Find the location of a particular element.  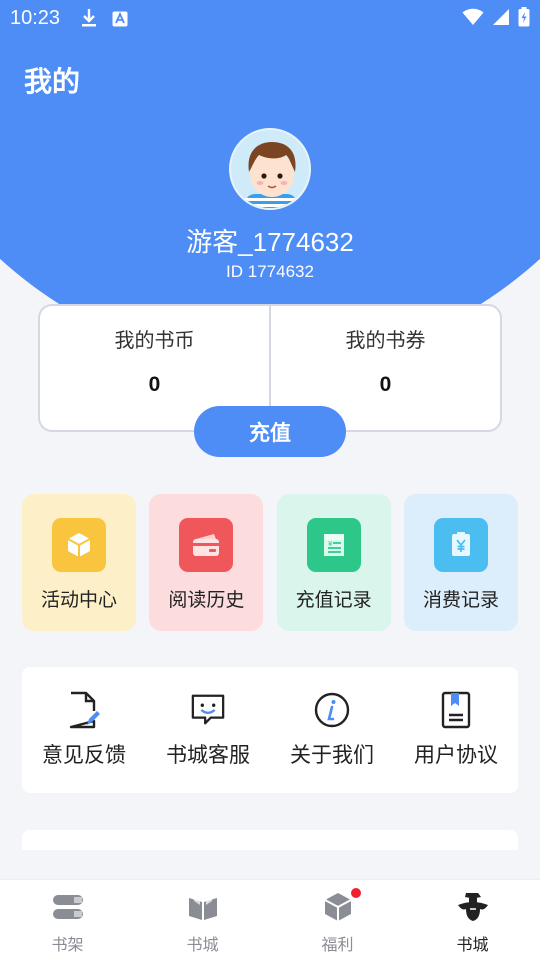

signal-icon is located at coordinates (501, 19).